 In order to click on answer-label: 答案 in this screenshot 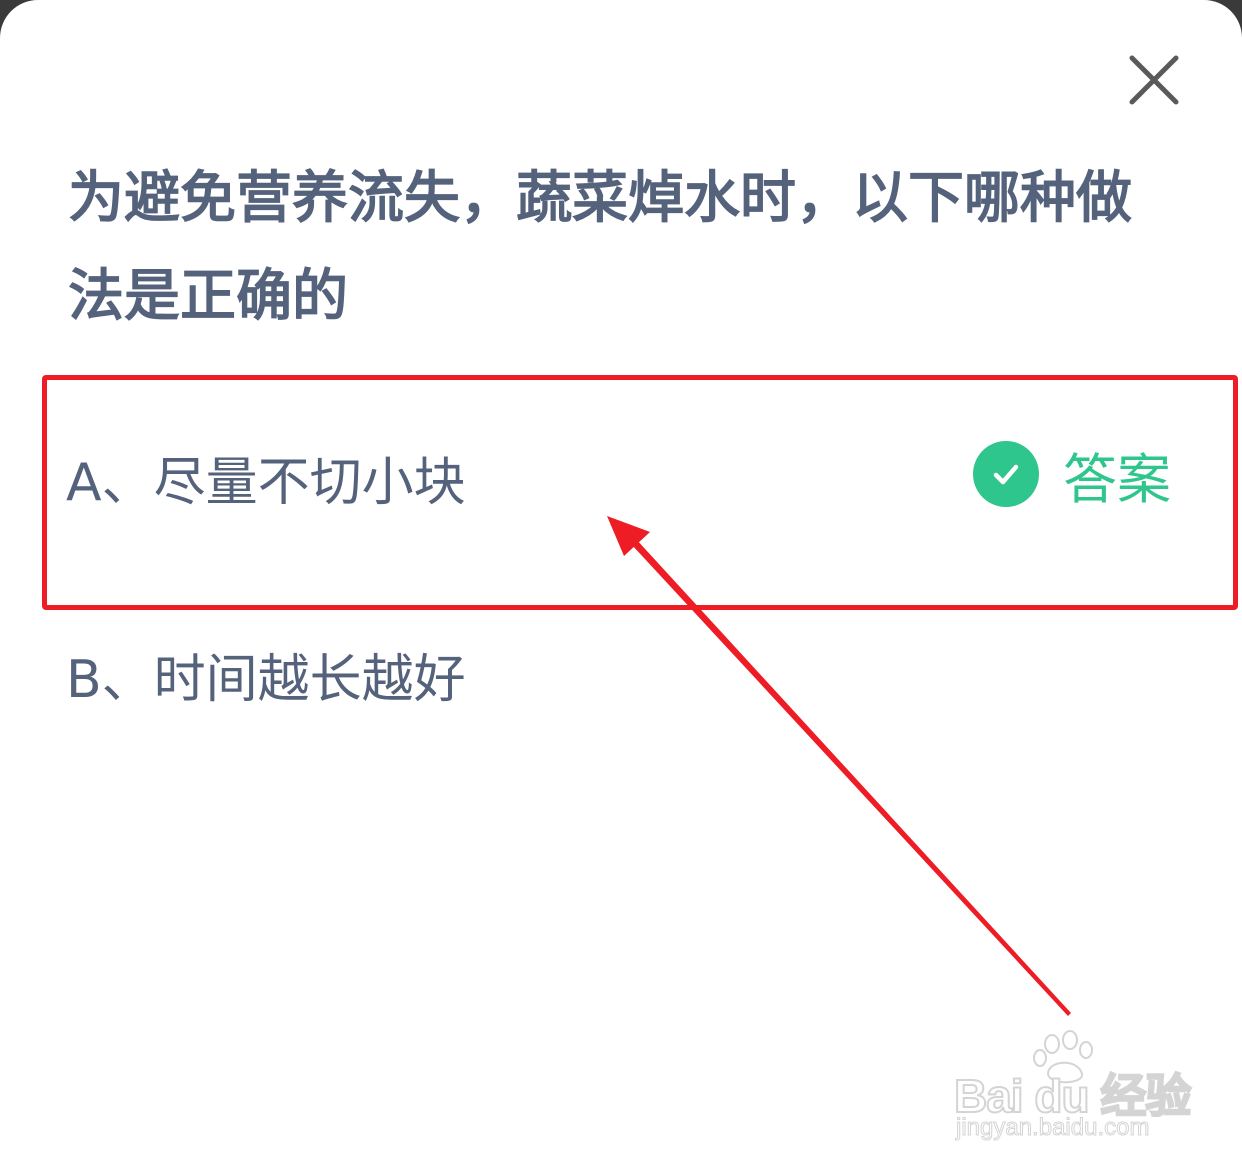, I will do `click(1117, 479)`.